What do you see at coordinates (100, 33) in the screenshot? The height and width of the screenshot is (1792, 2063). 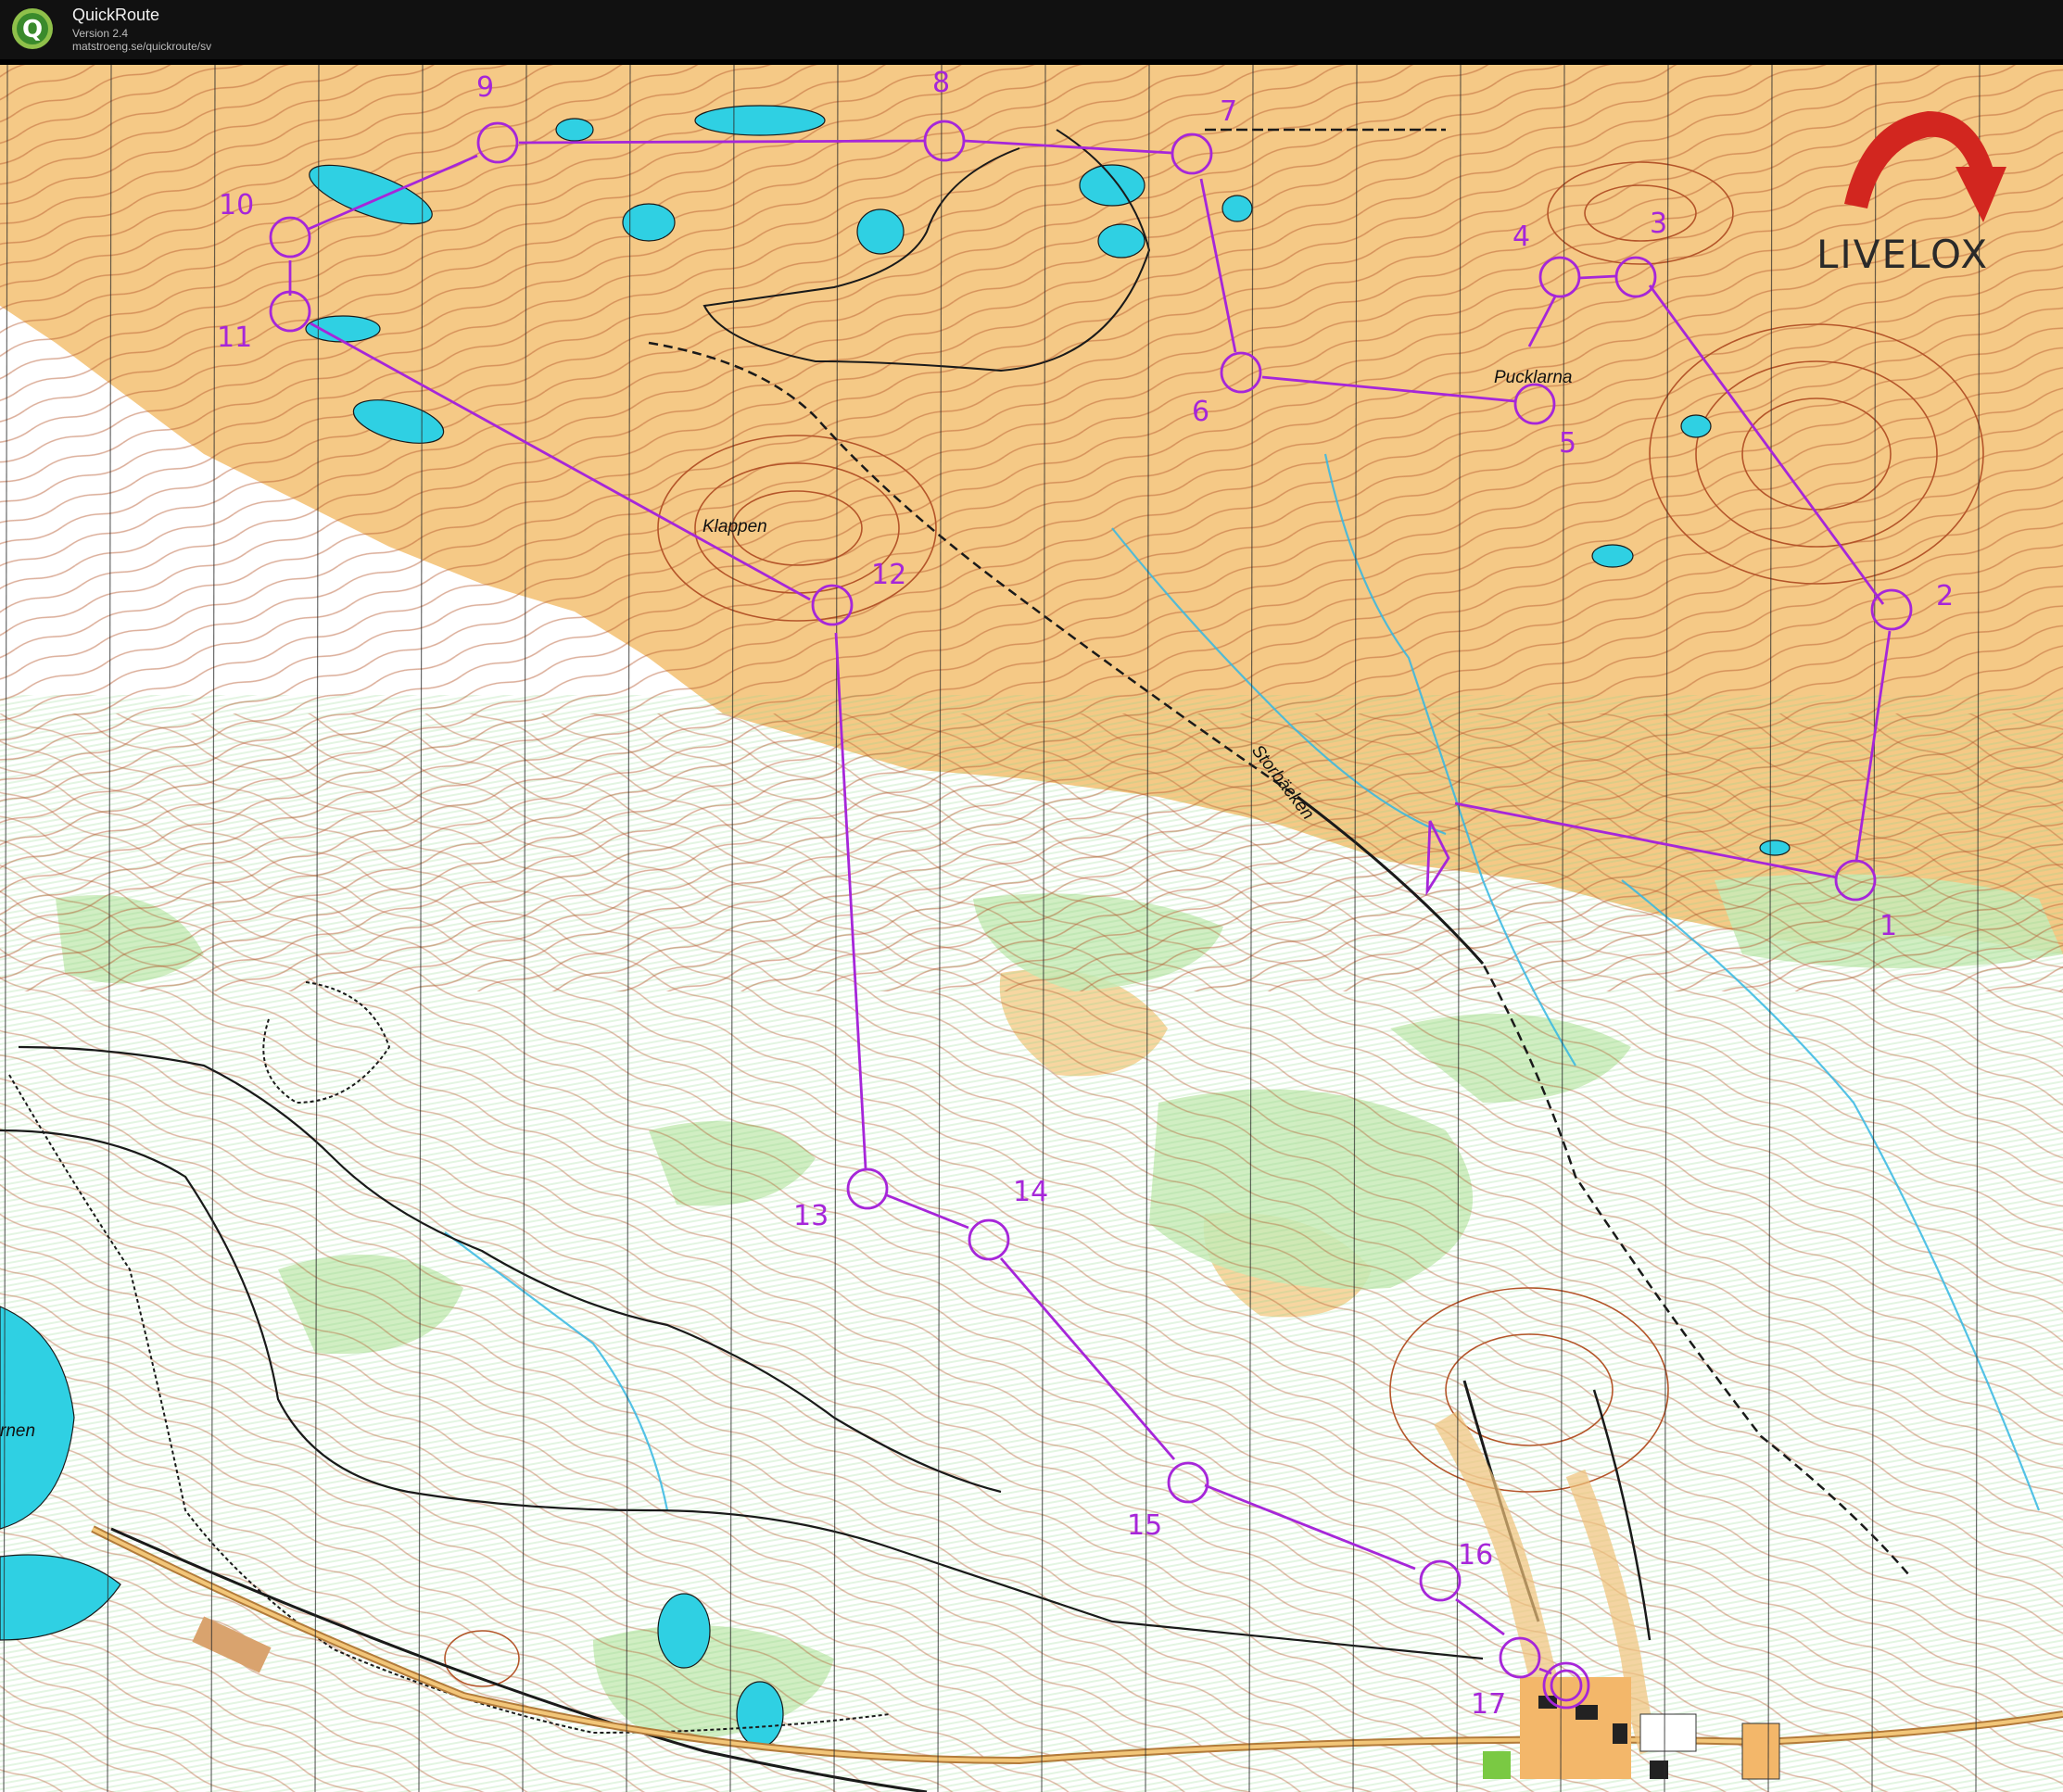 I see `app-version: Version 2.4` at bounding box center [100, 33].